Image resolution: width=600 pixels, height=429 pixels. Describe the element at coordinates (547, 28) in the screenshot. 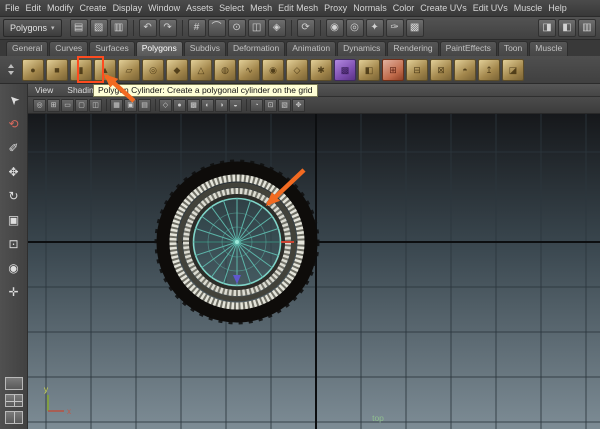

I see `attribute-editor-toggle-icon: ◨` at that location.